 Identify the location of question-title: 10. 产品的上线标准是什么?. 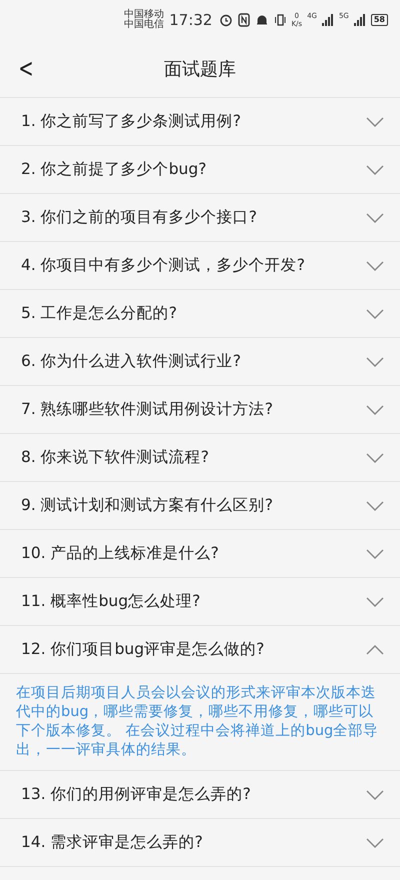
(120, 553).